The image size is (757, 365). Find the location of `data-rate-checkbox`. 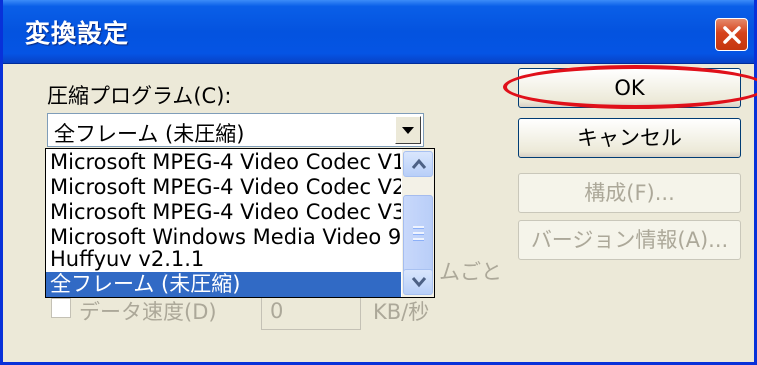

data-rate-checkbox is located at coordinates (61, 308).